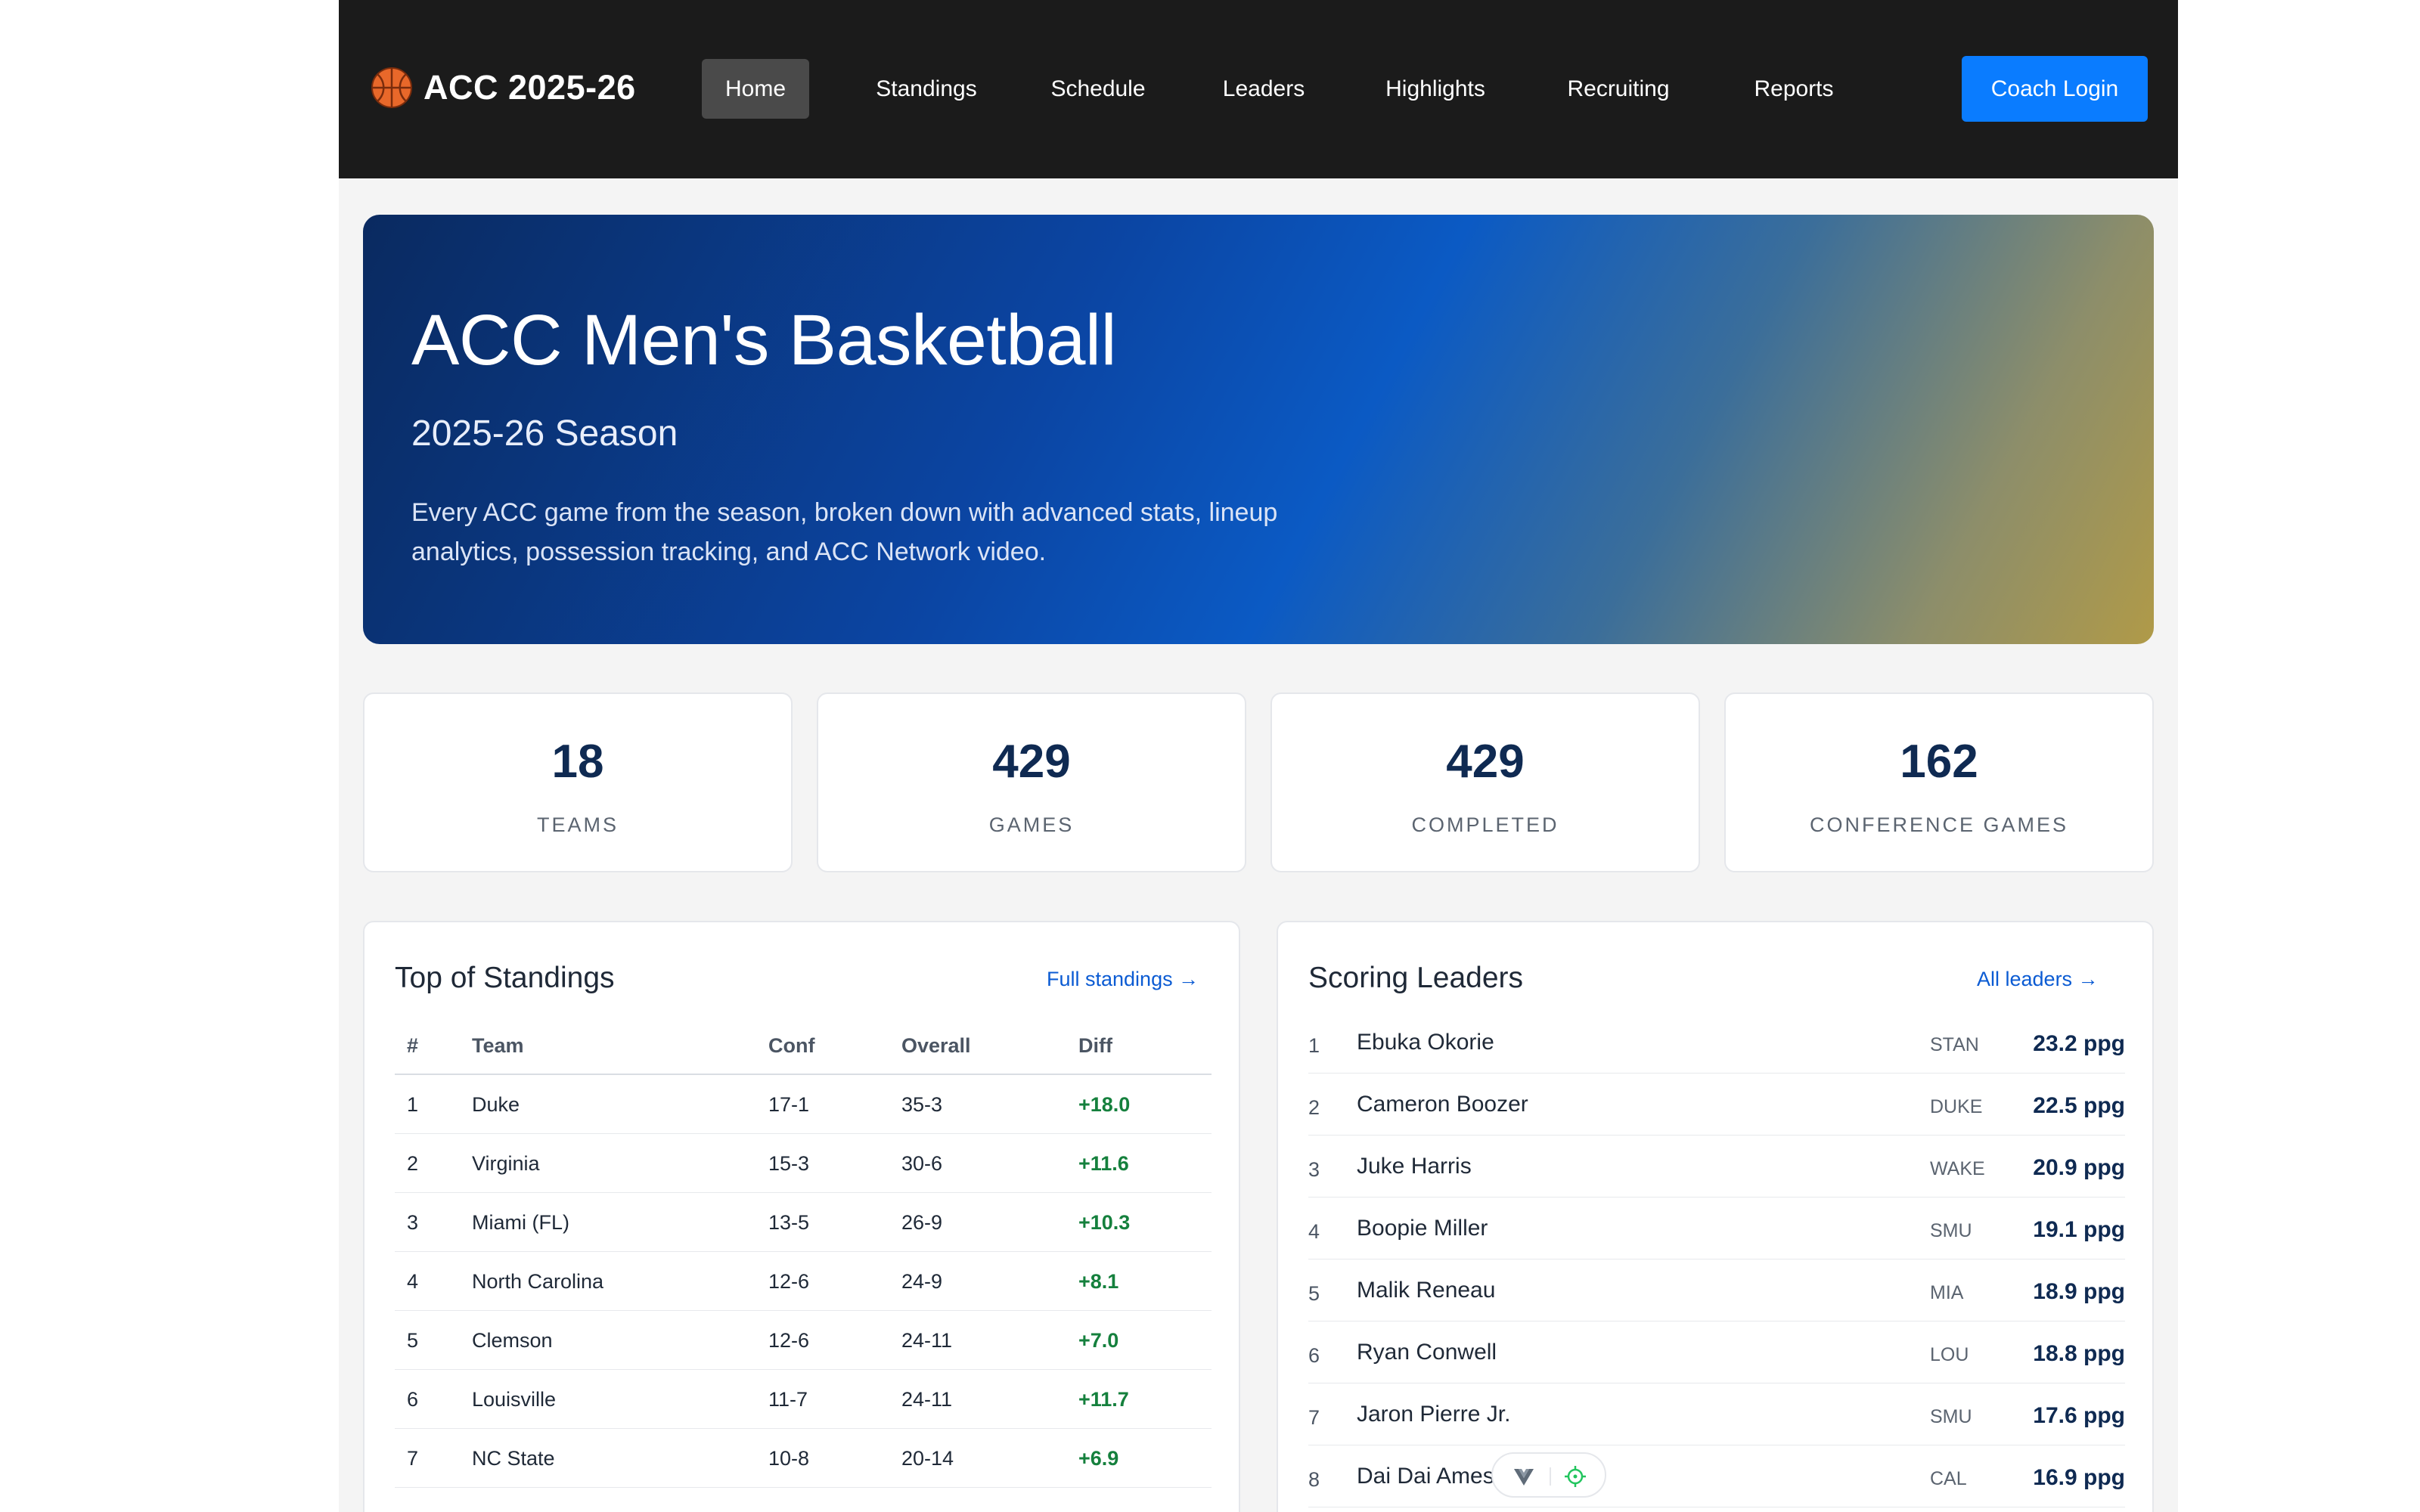  Describe the element at coordinates (513, 1458) in the screenshot. I see `team-cell: NC State` at that location.